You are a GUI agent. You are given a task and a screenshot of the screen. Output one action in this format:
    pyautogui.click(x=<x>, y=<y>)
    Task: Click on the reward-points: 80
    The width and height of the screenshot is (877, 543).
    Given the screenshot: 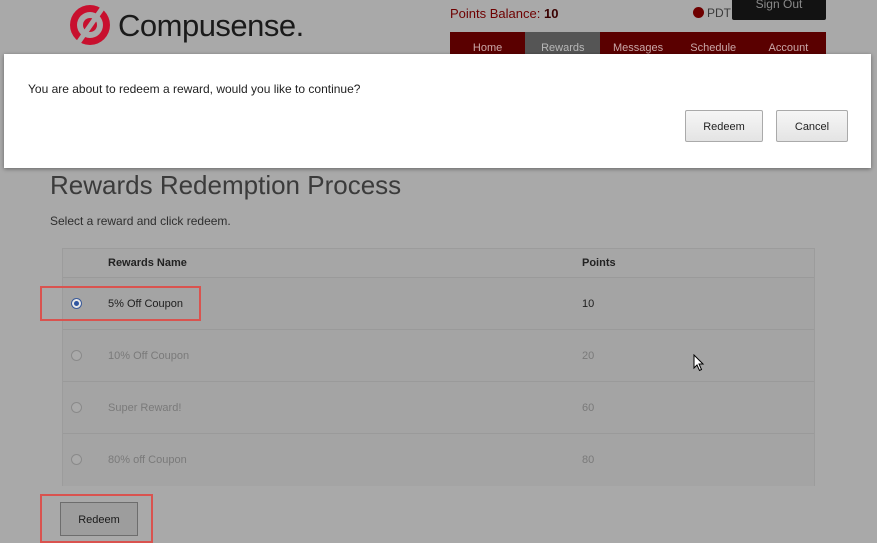 What is the action you would take?
    pyautogui.click(x=588, y=460)
    